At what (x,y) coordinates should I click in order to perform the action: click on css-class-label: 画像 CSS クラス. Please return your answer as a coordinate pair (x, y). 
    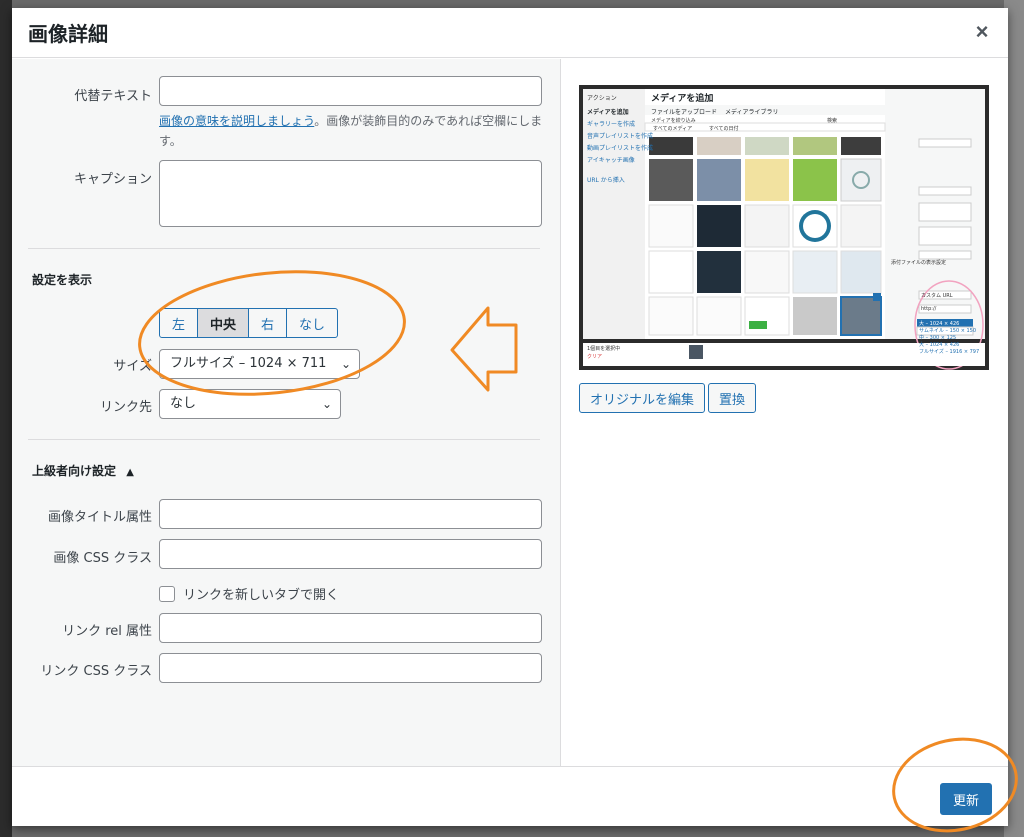
    Looking at the image, I should click on (102, 558).